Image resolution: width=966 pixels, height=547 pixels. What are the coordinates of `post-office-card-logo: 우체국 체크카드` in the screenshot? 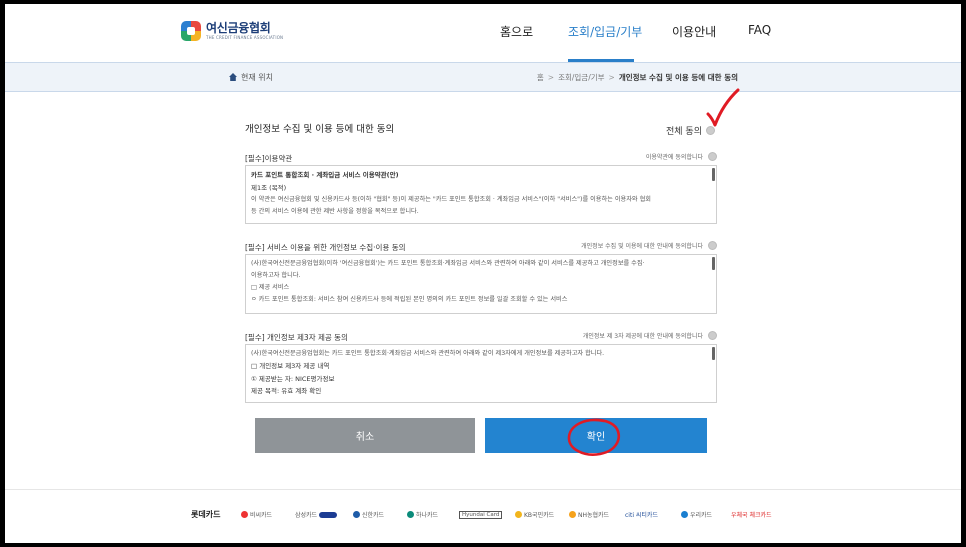 It's located at (751, 514).